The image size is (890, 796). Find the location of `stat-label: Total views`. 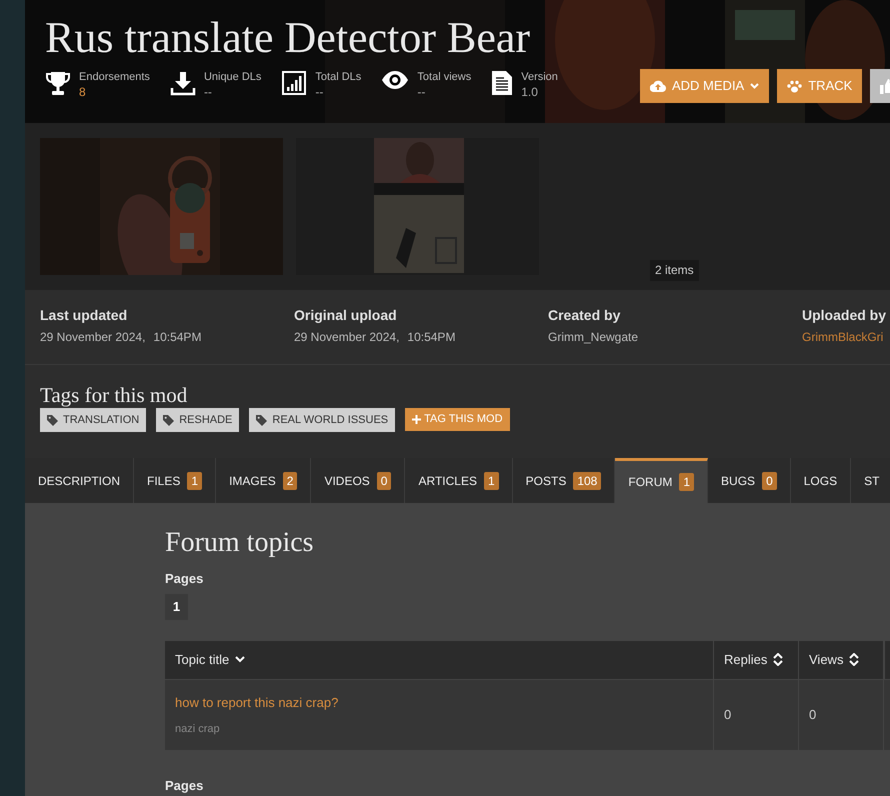

stat-label: Total views is located at coordinates (444, 77).